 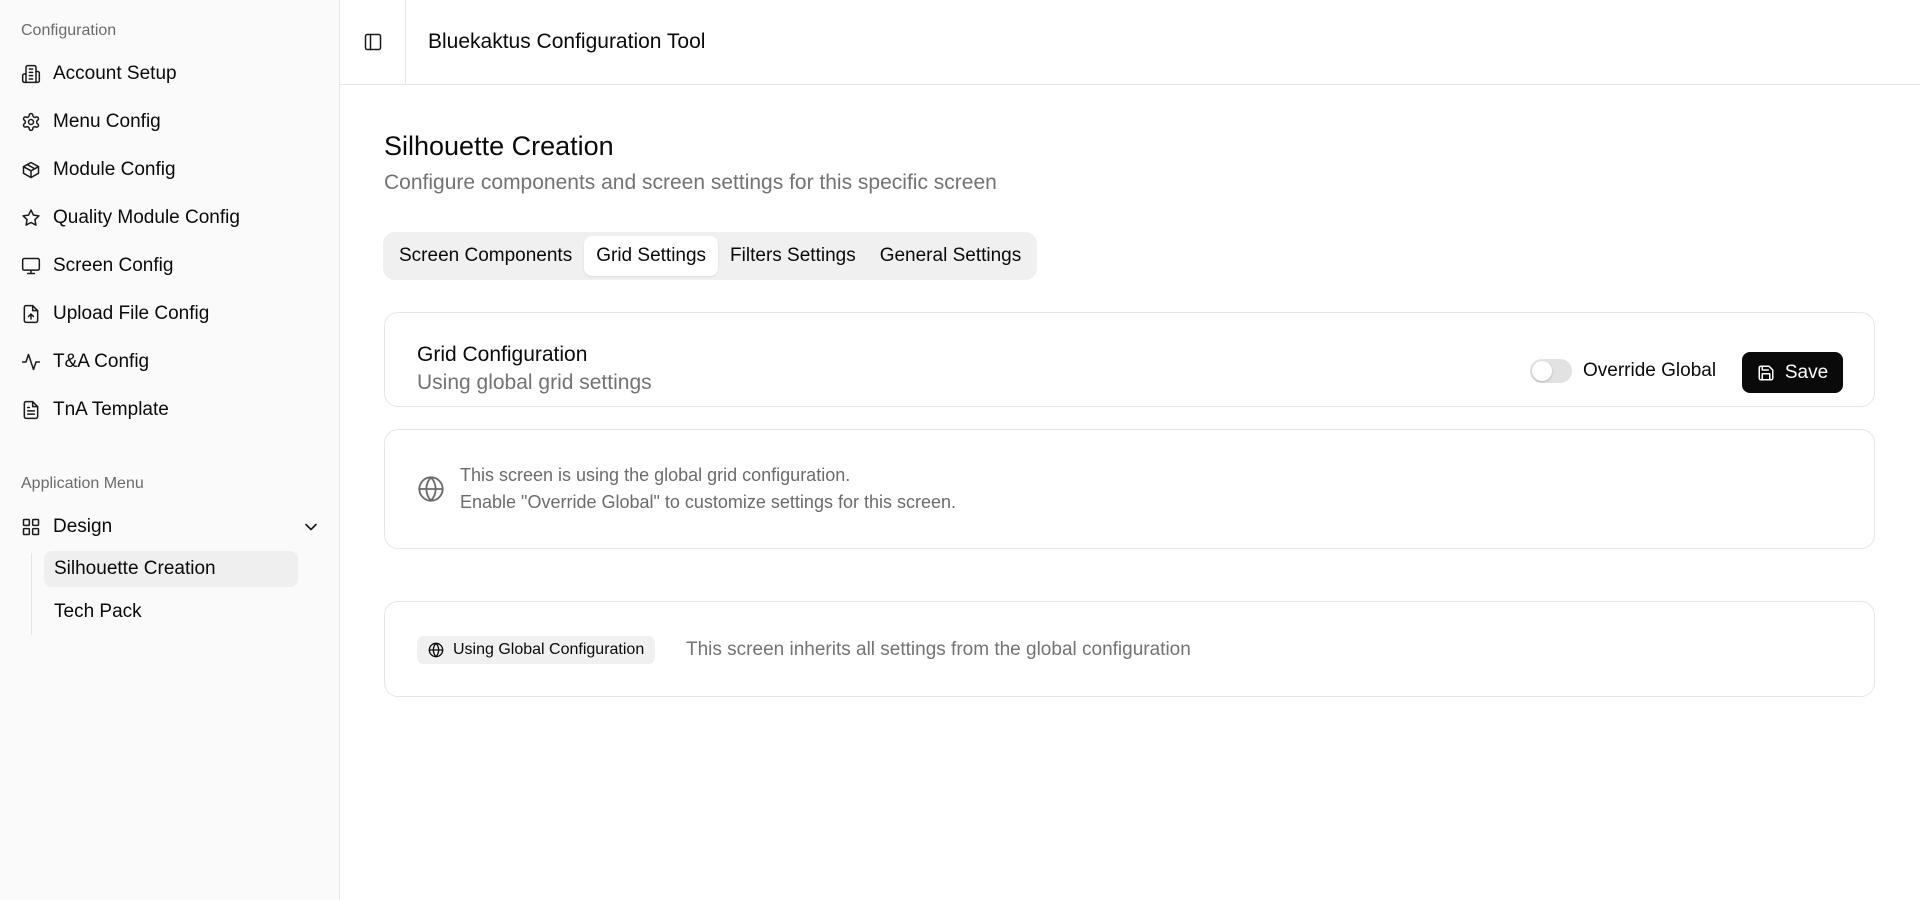 What do you see at coordinates (951, 256) in the screenshot?
I see `tab-general-settings: General Settings` at bounding box center [951, 256].